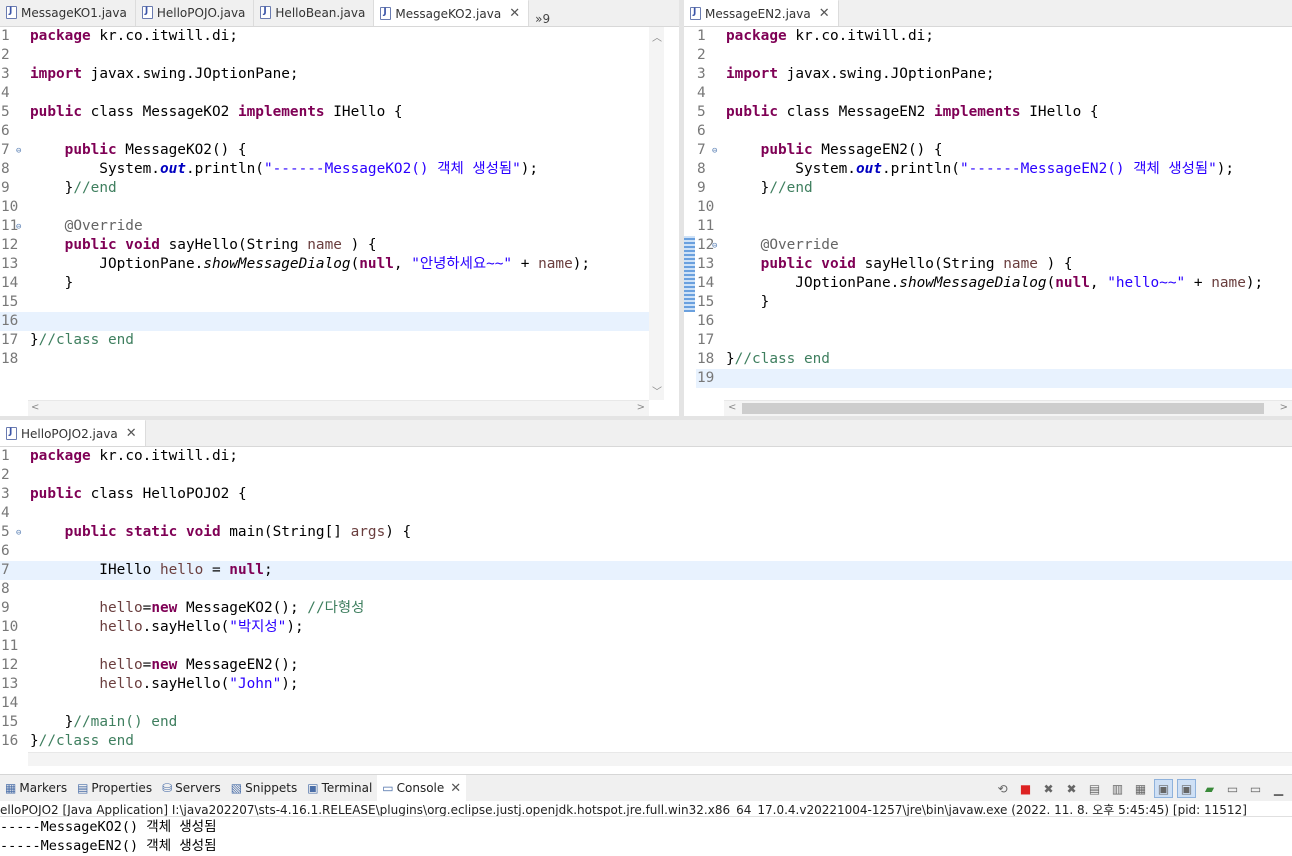 The image size is (1292, 856). What do you see at coordinates (646, 627) in the screenshot?
I see `code-line: 10 hello.sayHello("박지성");` at bounding box center [646, 627].